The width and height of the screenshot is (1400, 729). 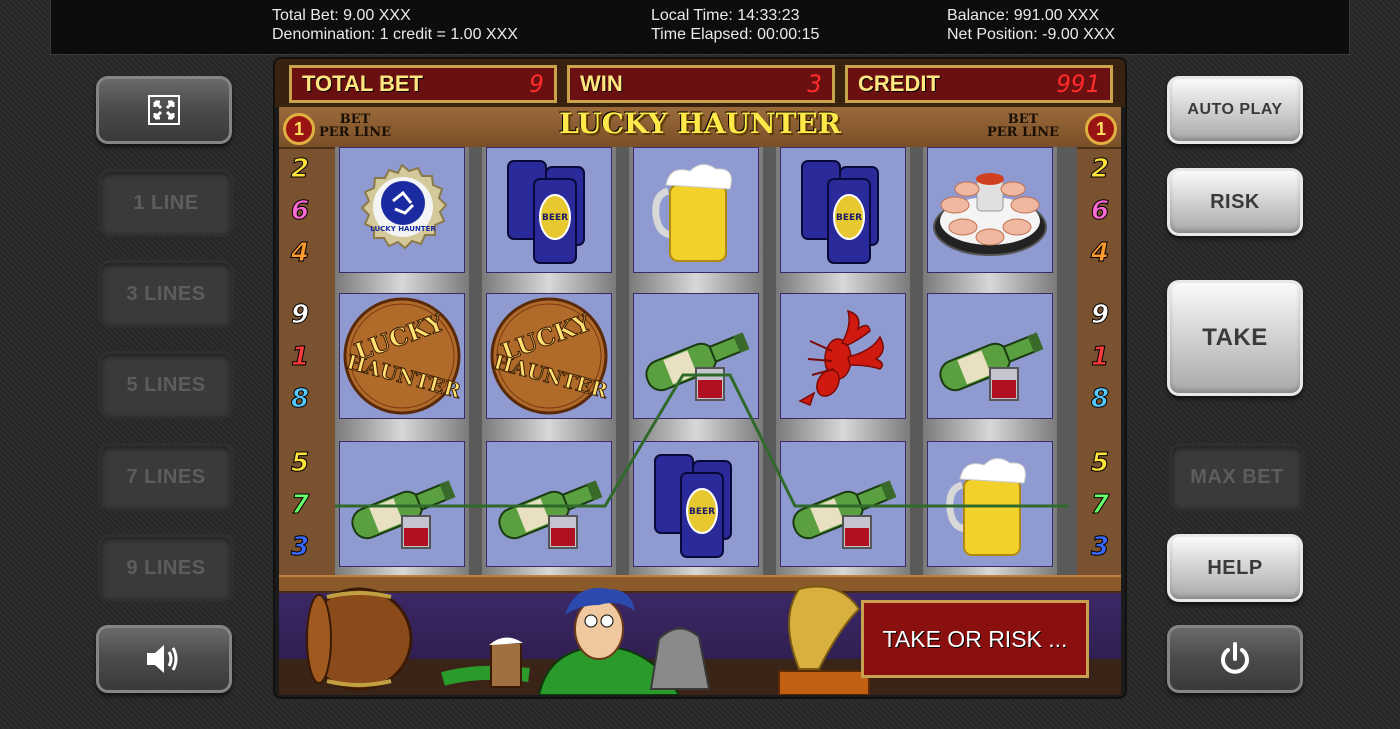 What do you see at coordinates (300, 253) in the screenshot?
I see `left-line-number-4: 4` at bounding box center [300, 253].